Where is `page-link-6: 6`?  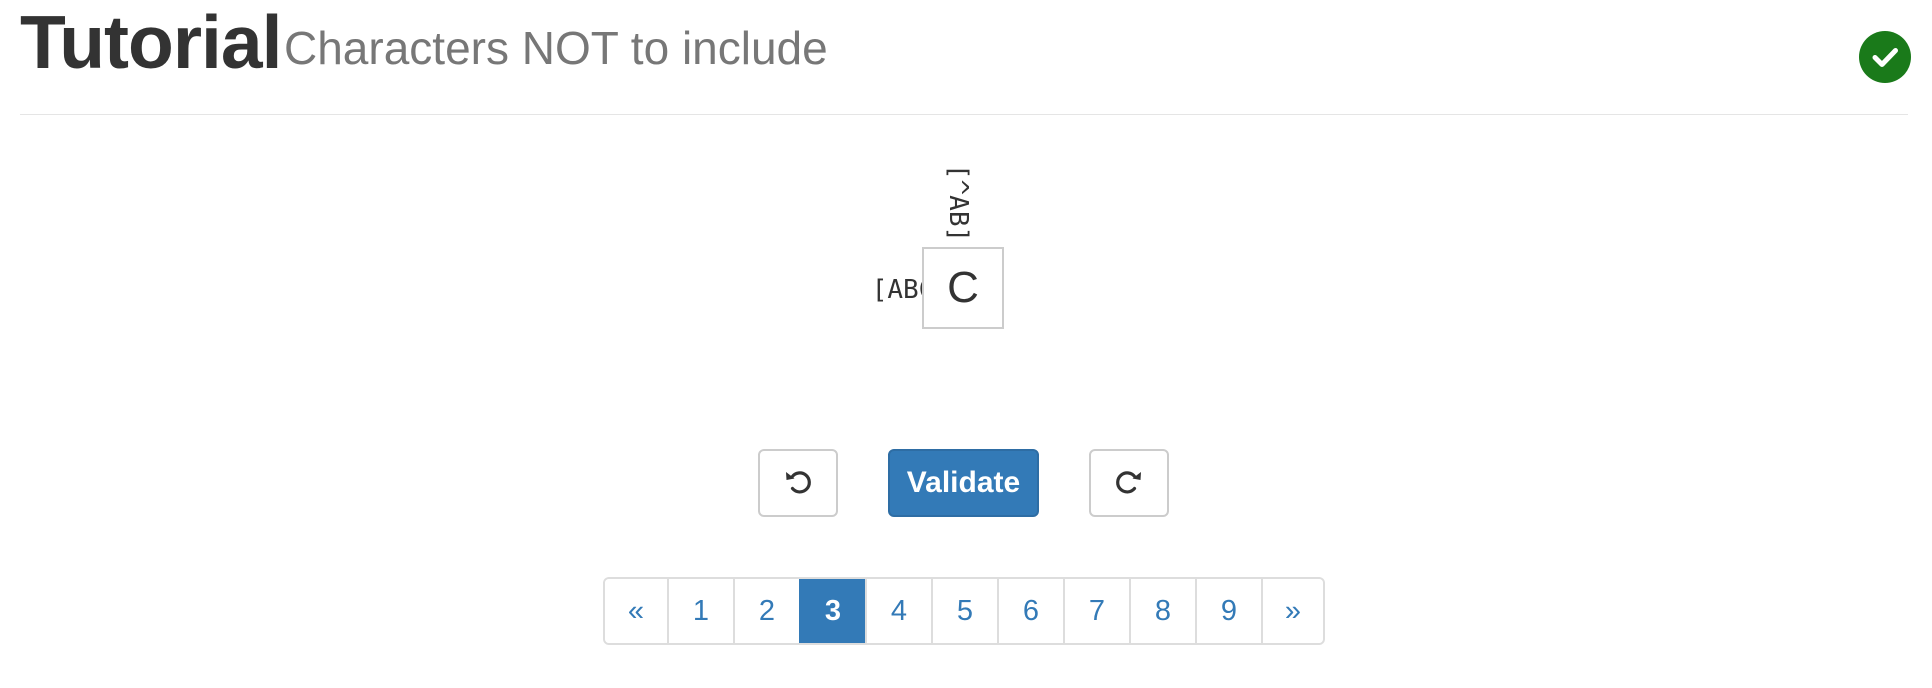 page-link-6: 6 is located at coordinates (1030, 611).